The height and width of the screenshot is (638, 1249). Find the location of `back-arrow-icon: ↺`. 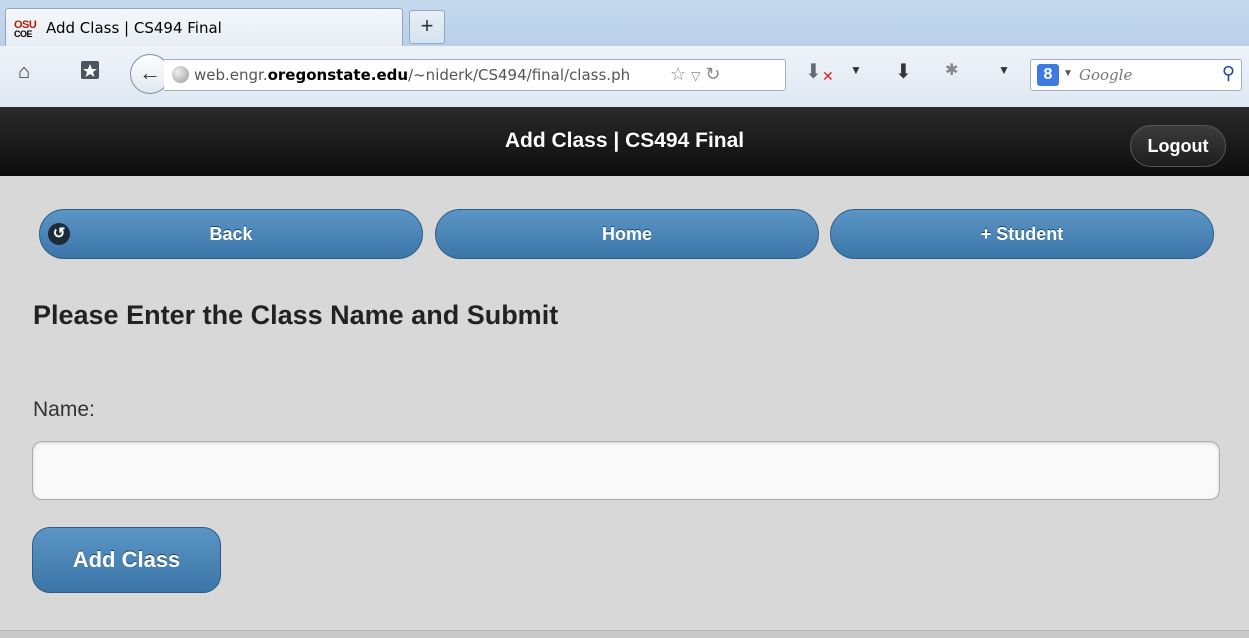

back-arrow-icon: ↺ is located at coordinates (59, 234).